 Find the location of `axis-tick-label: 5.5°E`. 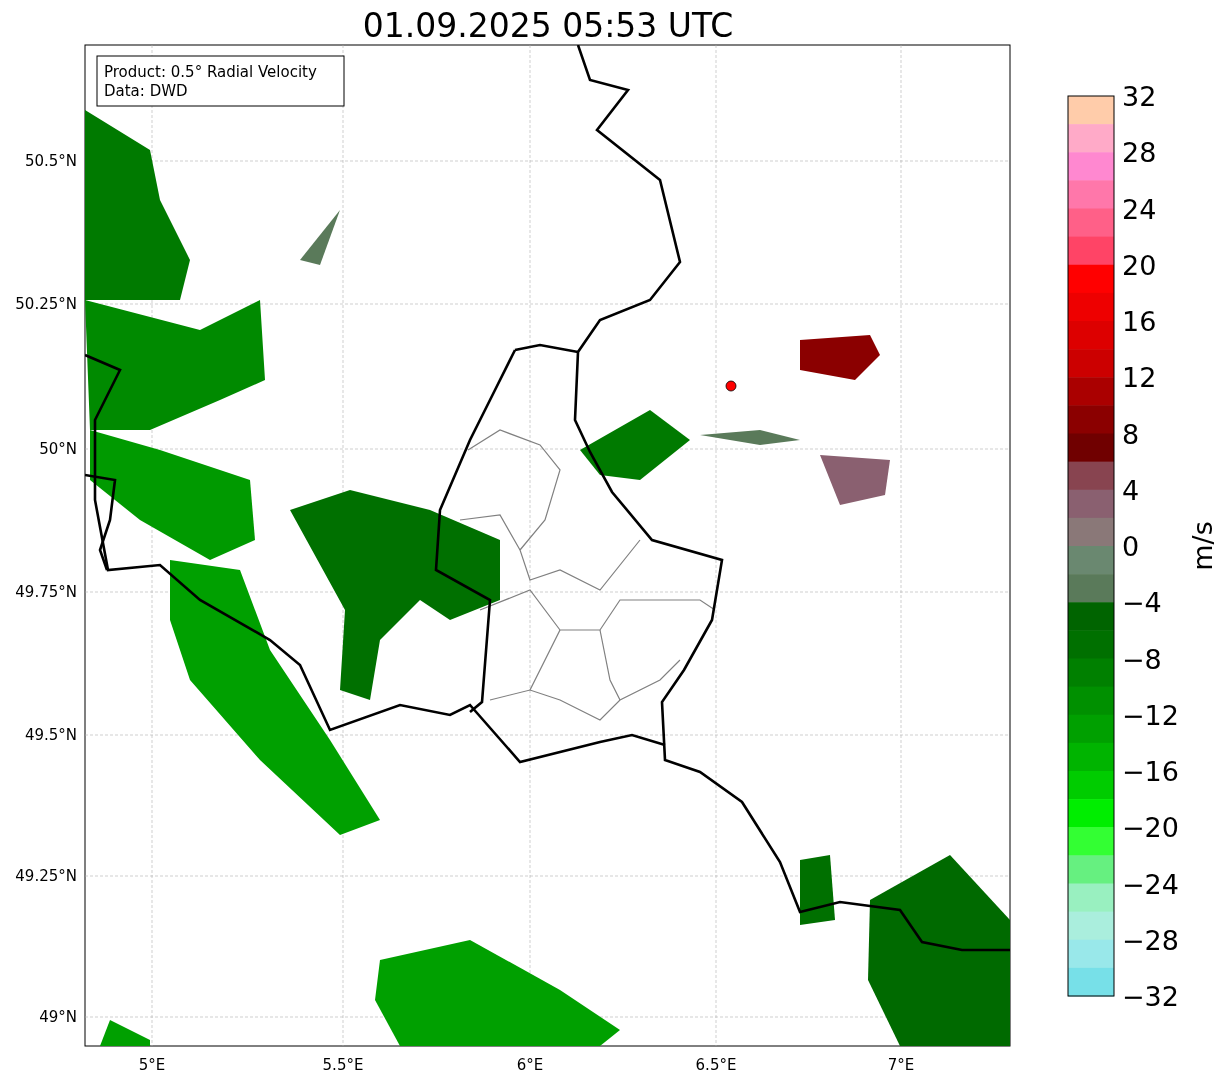

axis-tick-label: 5.5°E is located at coordinates (343, 1065).